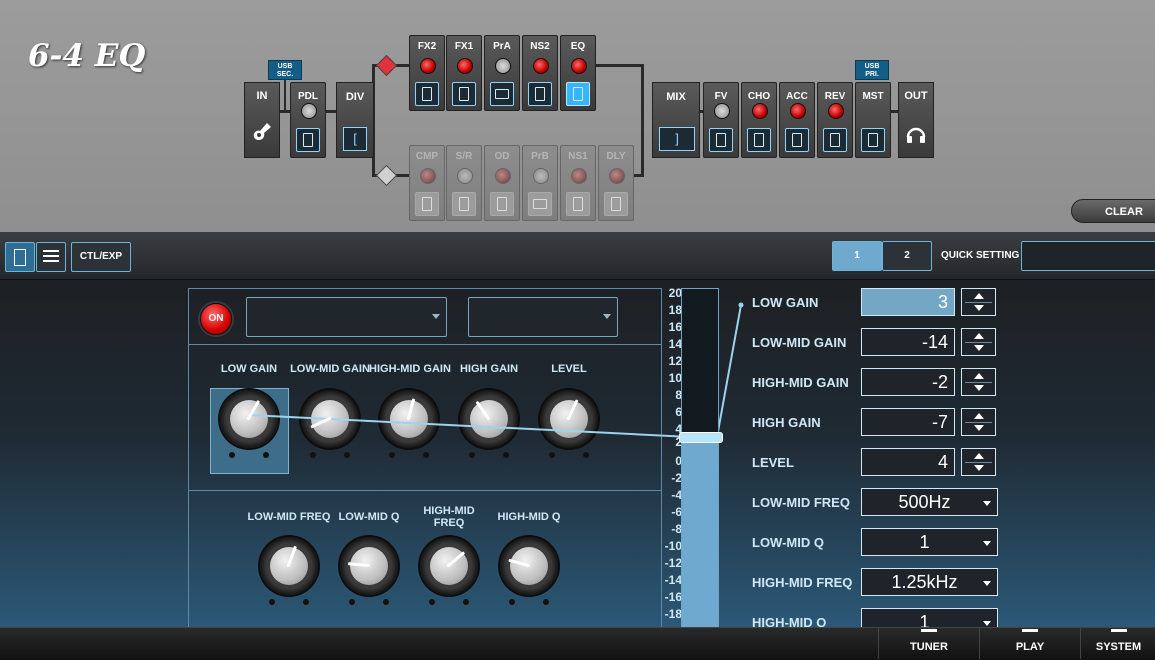  Describe the element at coordinates (701, 437) in the screenshot. I see `slider-thumb` at that location.